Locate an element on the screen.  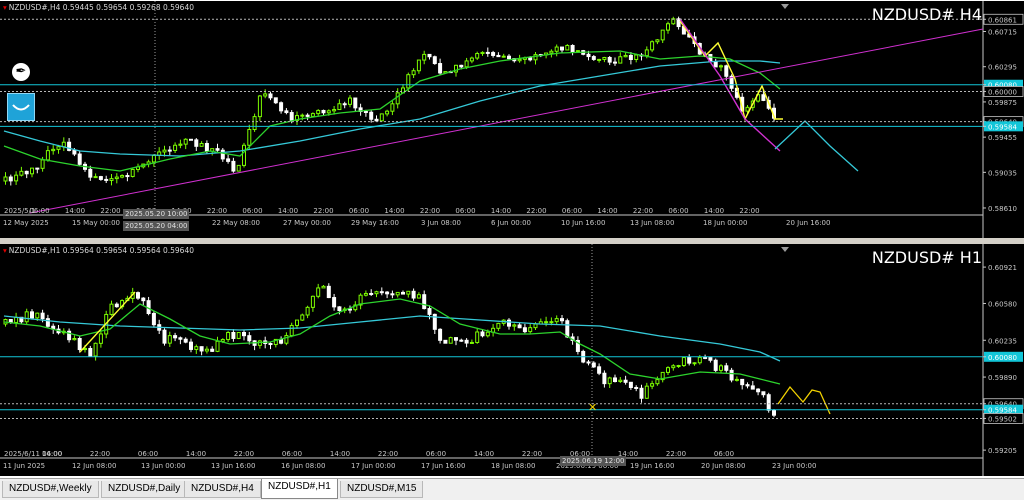
crosshair-date-label: 2025.06.19 12:00 is located at coordinates (593, 461).